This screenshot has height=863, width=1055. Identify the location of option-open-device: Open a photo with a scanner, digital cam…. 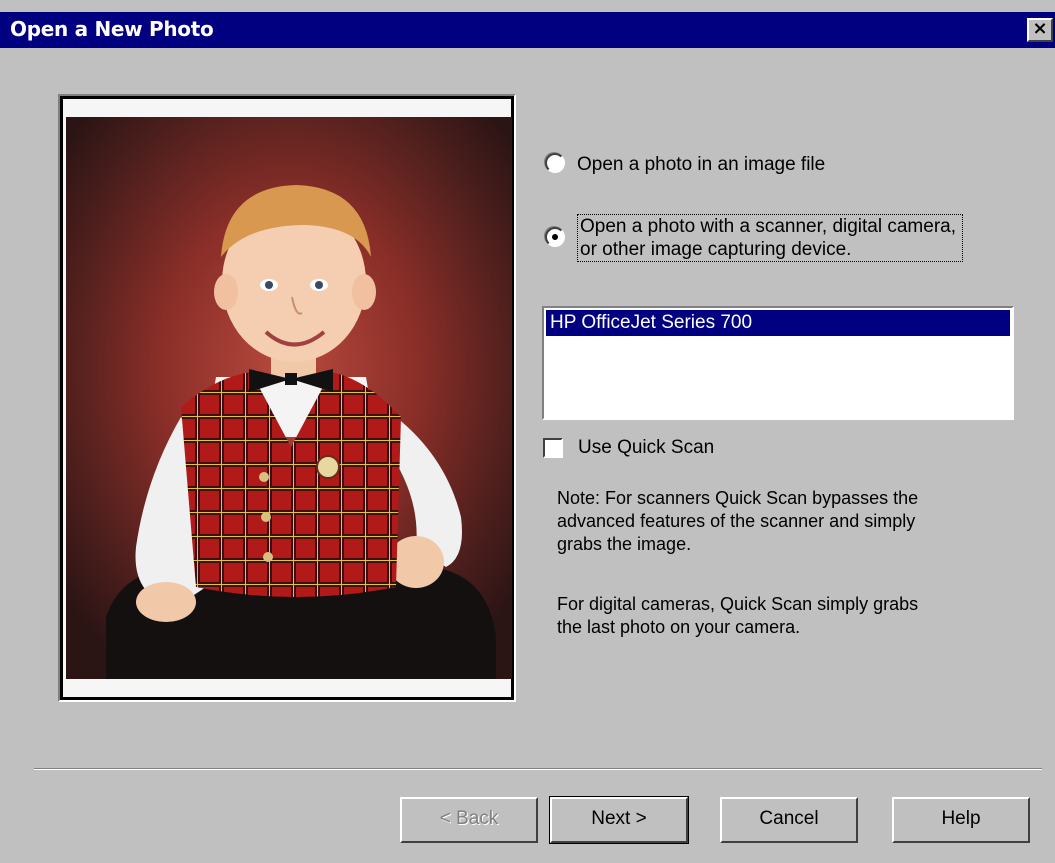
(754, 238).